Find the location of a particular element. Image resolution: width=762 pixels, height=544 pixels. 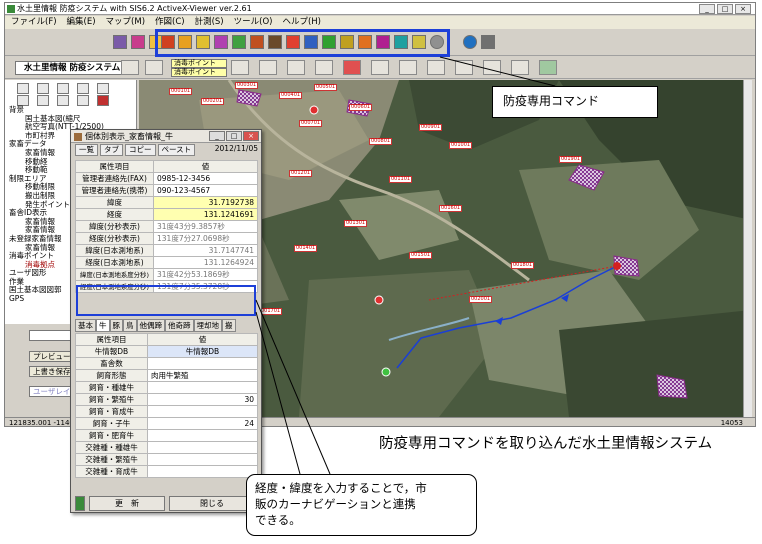

description-line: 経度・緯度を入力することで，市 is located at coordinates (341, 488).